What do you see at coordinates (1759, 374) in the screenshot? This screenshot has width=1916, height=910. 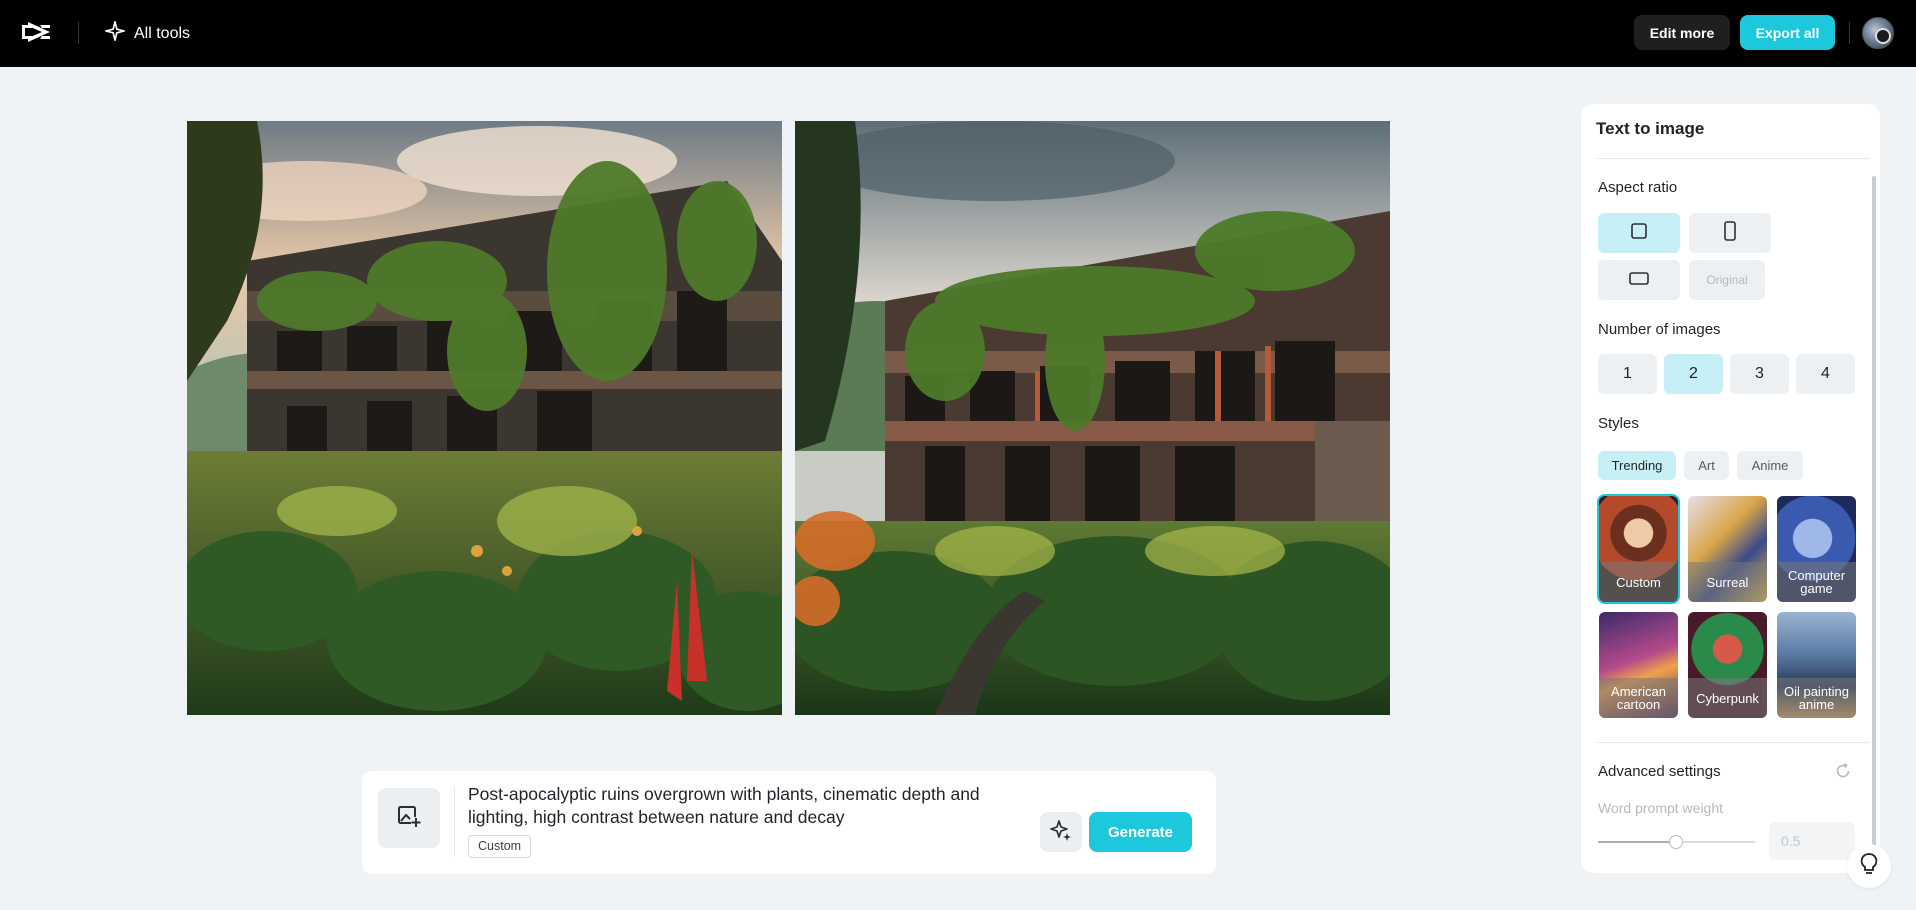 I see `num-images-3-button: 3` at bounding box center [1759, 374].